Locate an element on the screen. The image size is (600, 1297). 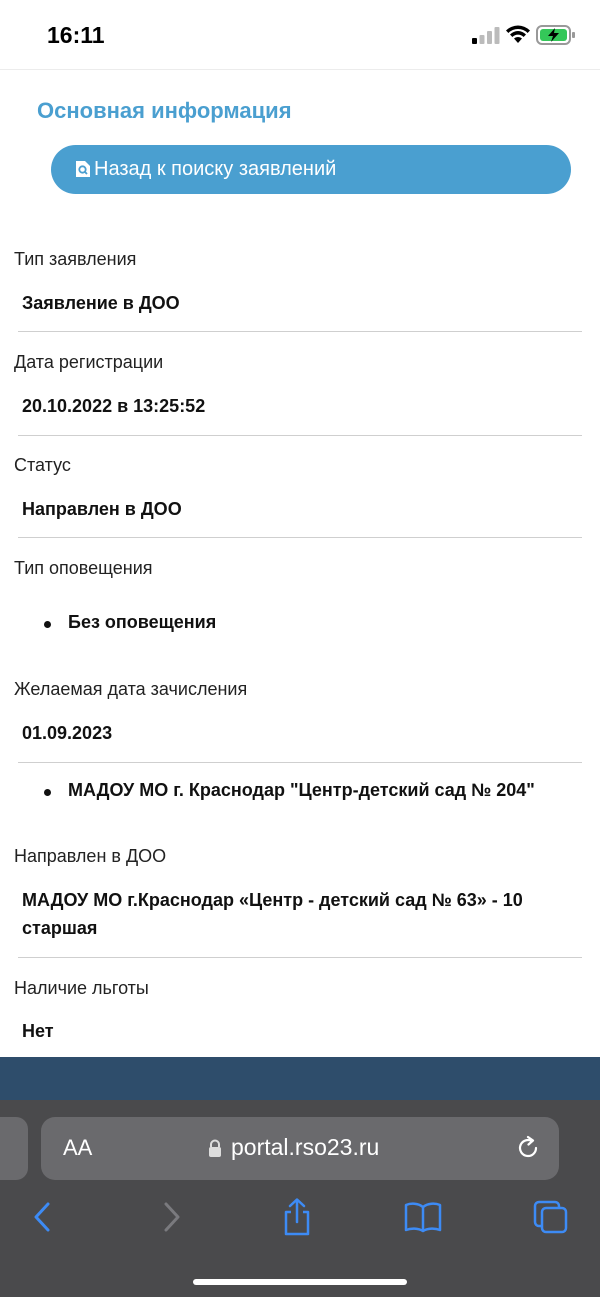
status-bar: 16:11 is located at coordinates (300, 35).